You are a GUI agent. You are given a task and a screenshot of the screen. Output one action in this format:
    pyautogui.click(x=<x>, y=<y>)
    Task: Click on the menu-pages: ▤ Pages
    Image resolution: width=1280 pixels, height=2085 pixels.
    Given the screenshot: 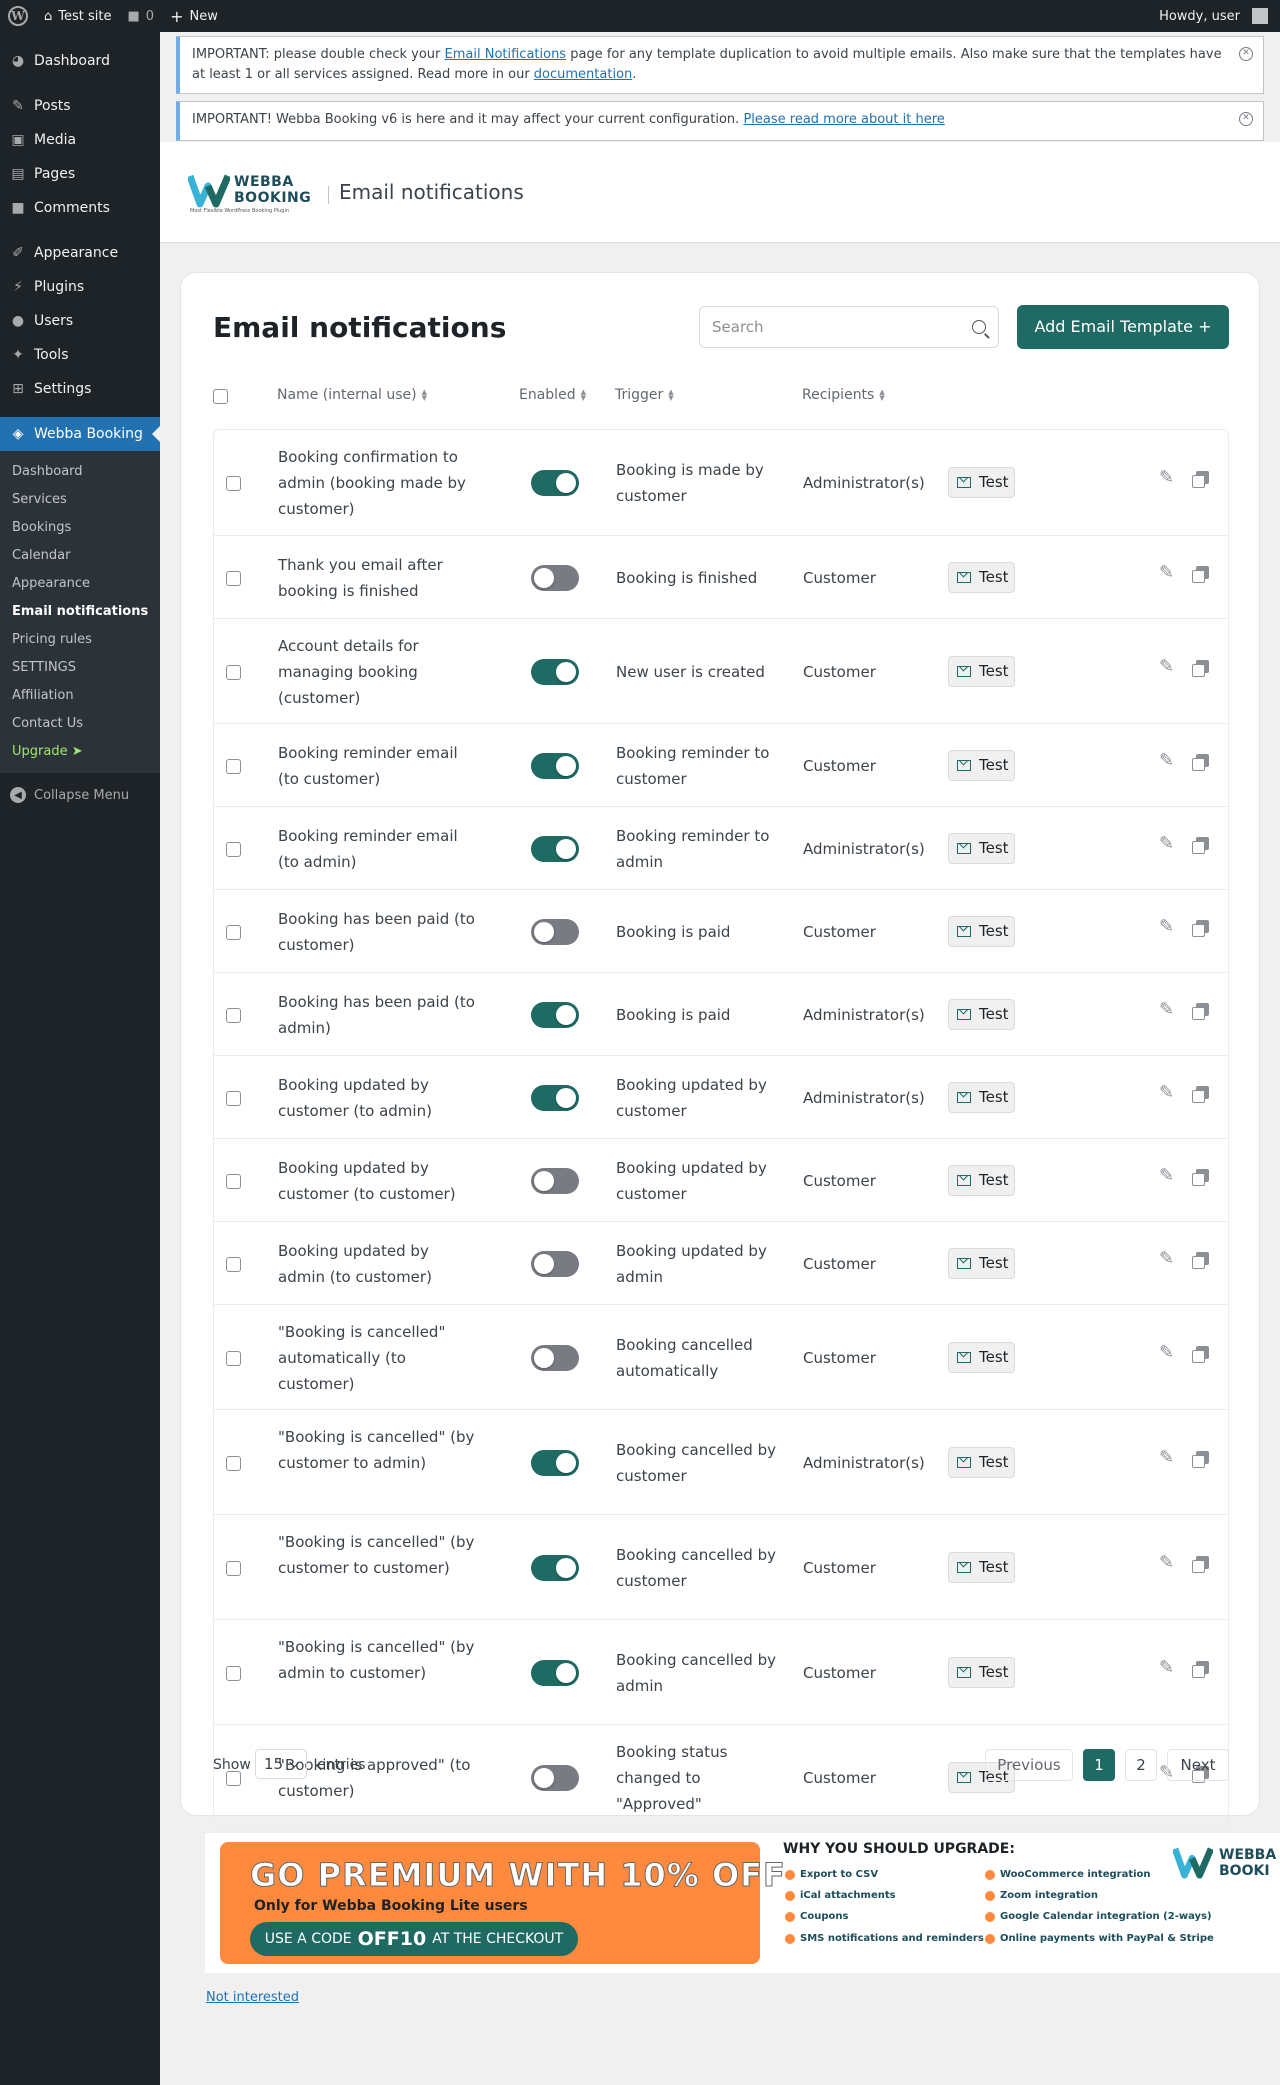 What is the action you would take?
    pyautogui.click(x=80, y=174)
    